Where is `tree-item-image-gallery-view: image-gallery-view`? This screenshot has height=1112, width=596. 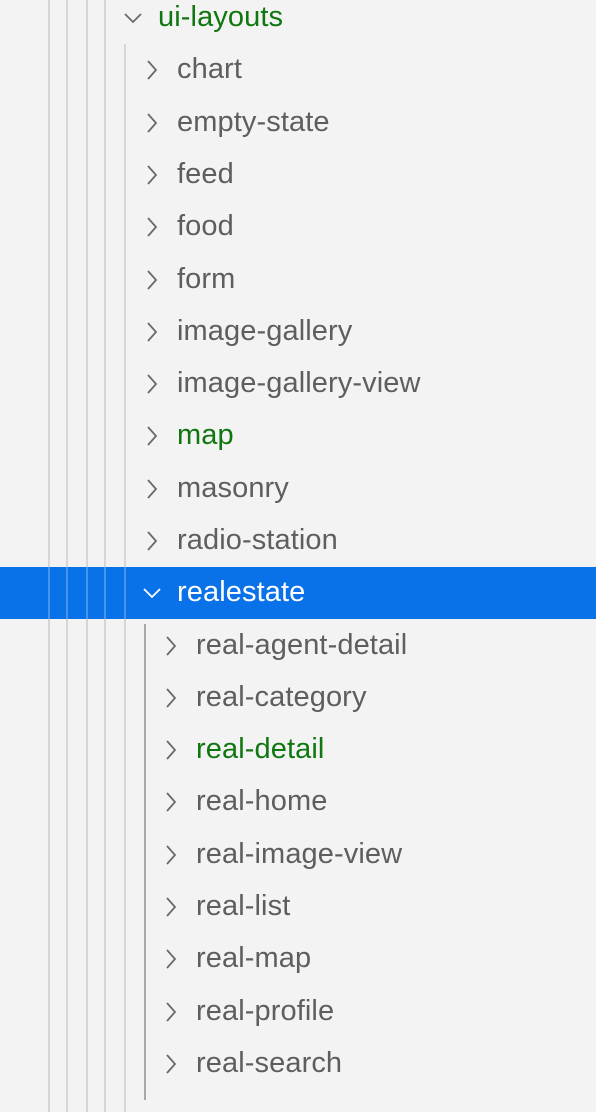 tree-item-image-gallery-view: image-gallery-view is located at coordinates (298, 384).